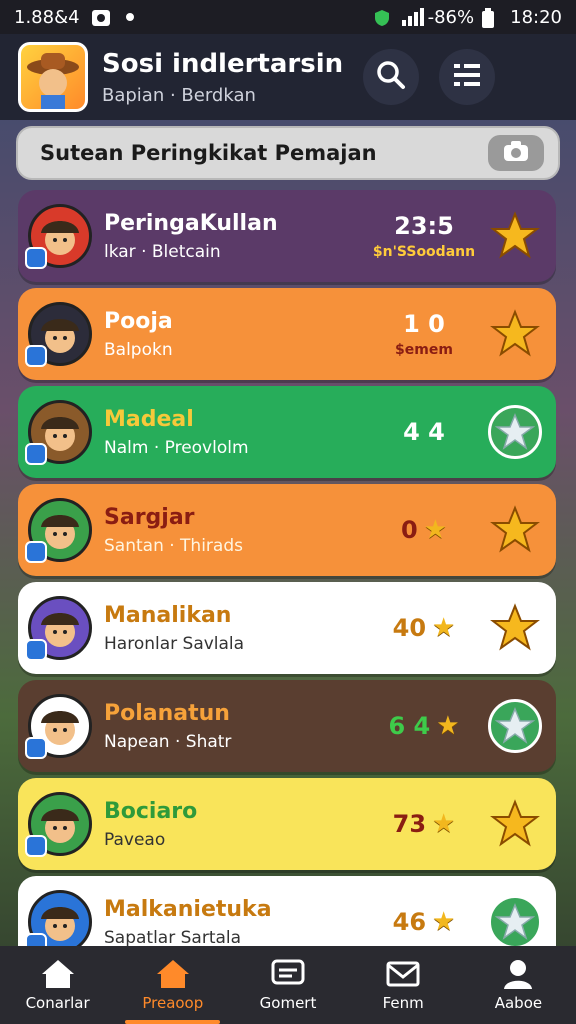 This screenshot has height=1024, width=576. What do you see at coordinates (168, 615) in the screenshot?
I see `player-name: Manalikan` at bounding box center [168, 615].